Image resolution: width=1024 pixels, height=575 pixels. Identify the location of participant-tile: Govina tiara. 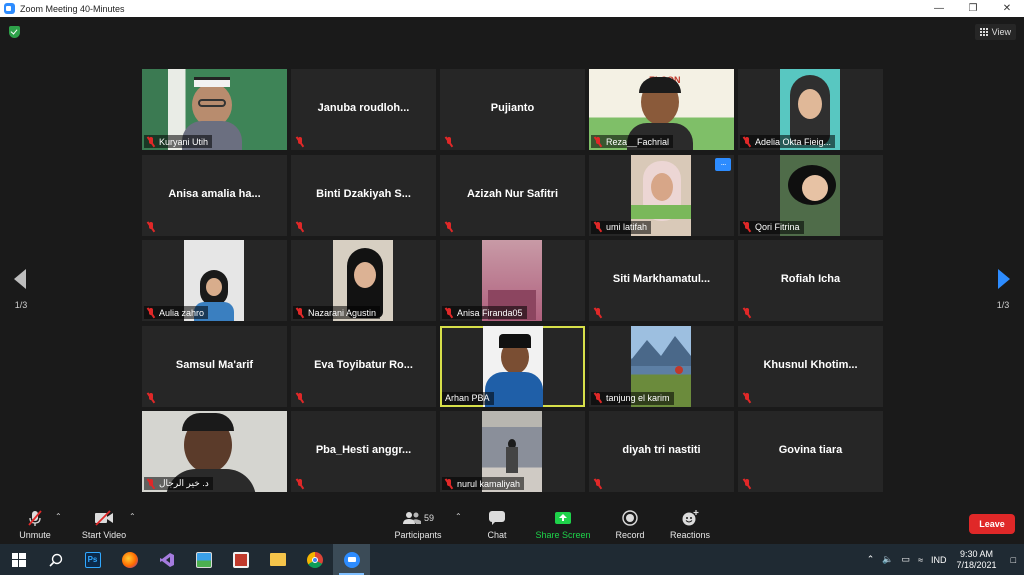
(810, 451).